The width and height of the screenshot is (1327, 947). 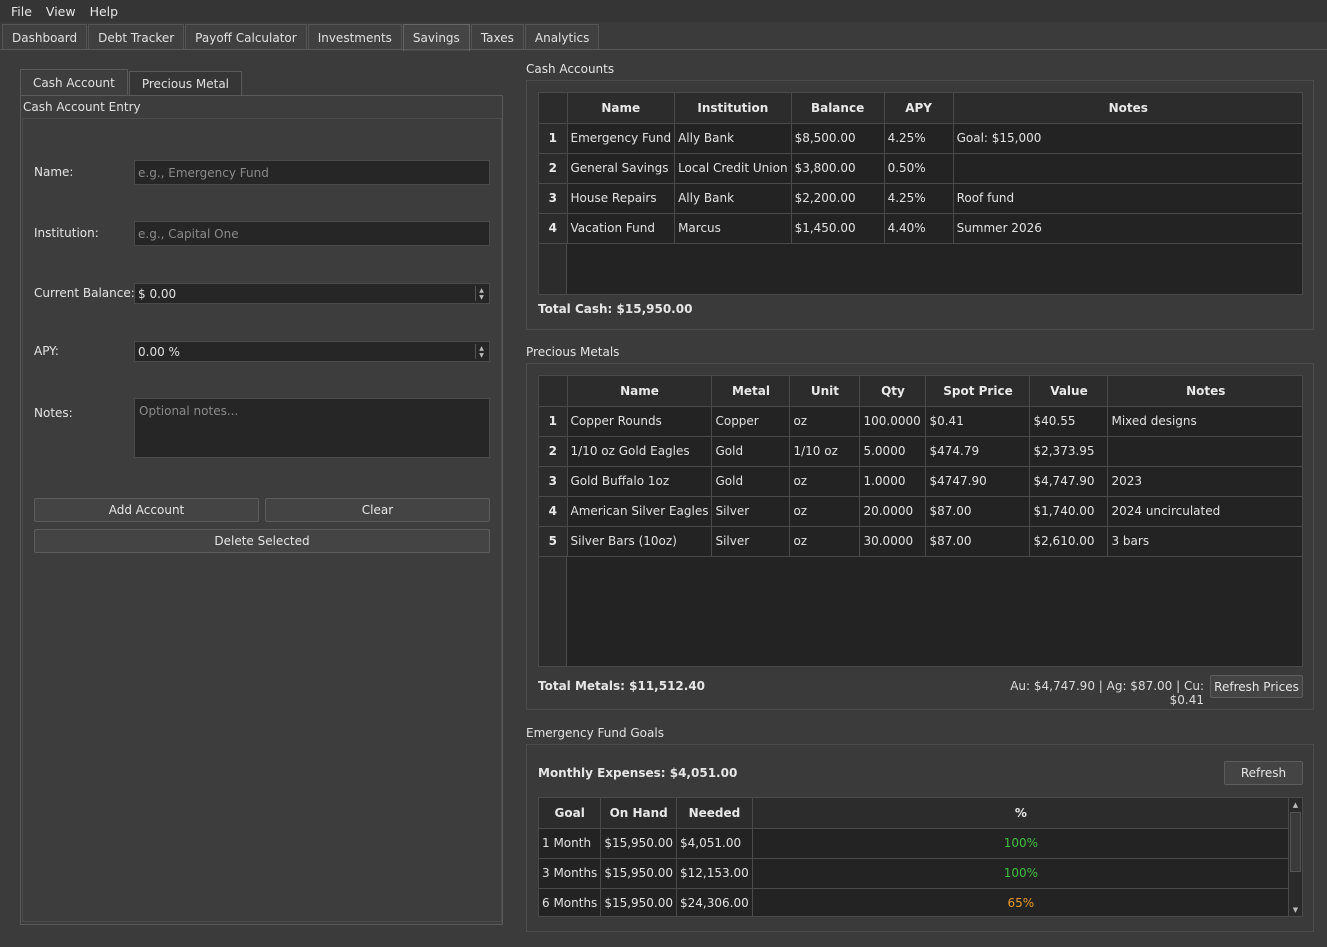 What do you see at coordinates (838, 228) in the screenshot?
I see `table-cell: $1,450.00` at bounding box center [838, 228].